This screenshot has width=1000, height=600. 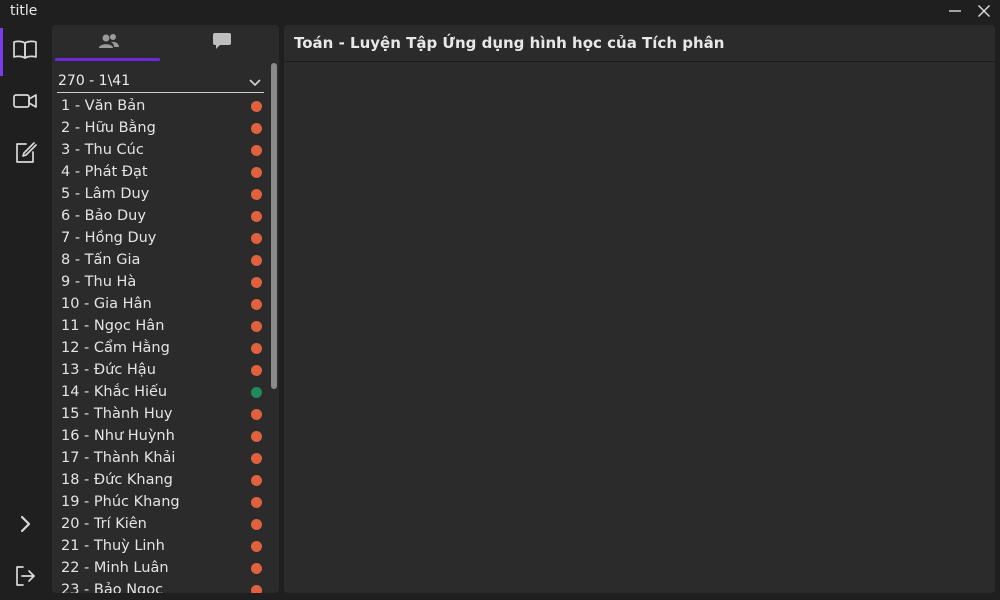 I want to click on student-name: 11 - Ngọc Hân, so click(x=113, y=326).